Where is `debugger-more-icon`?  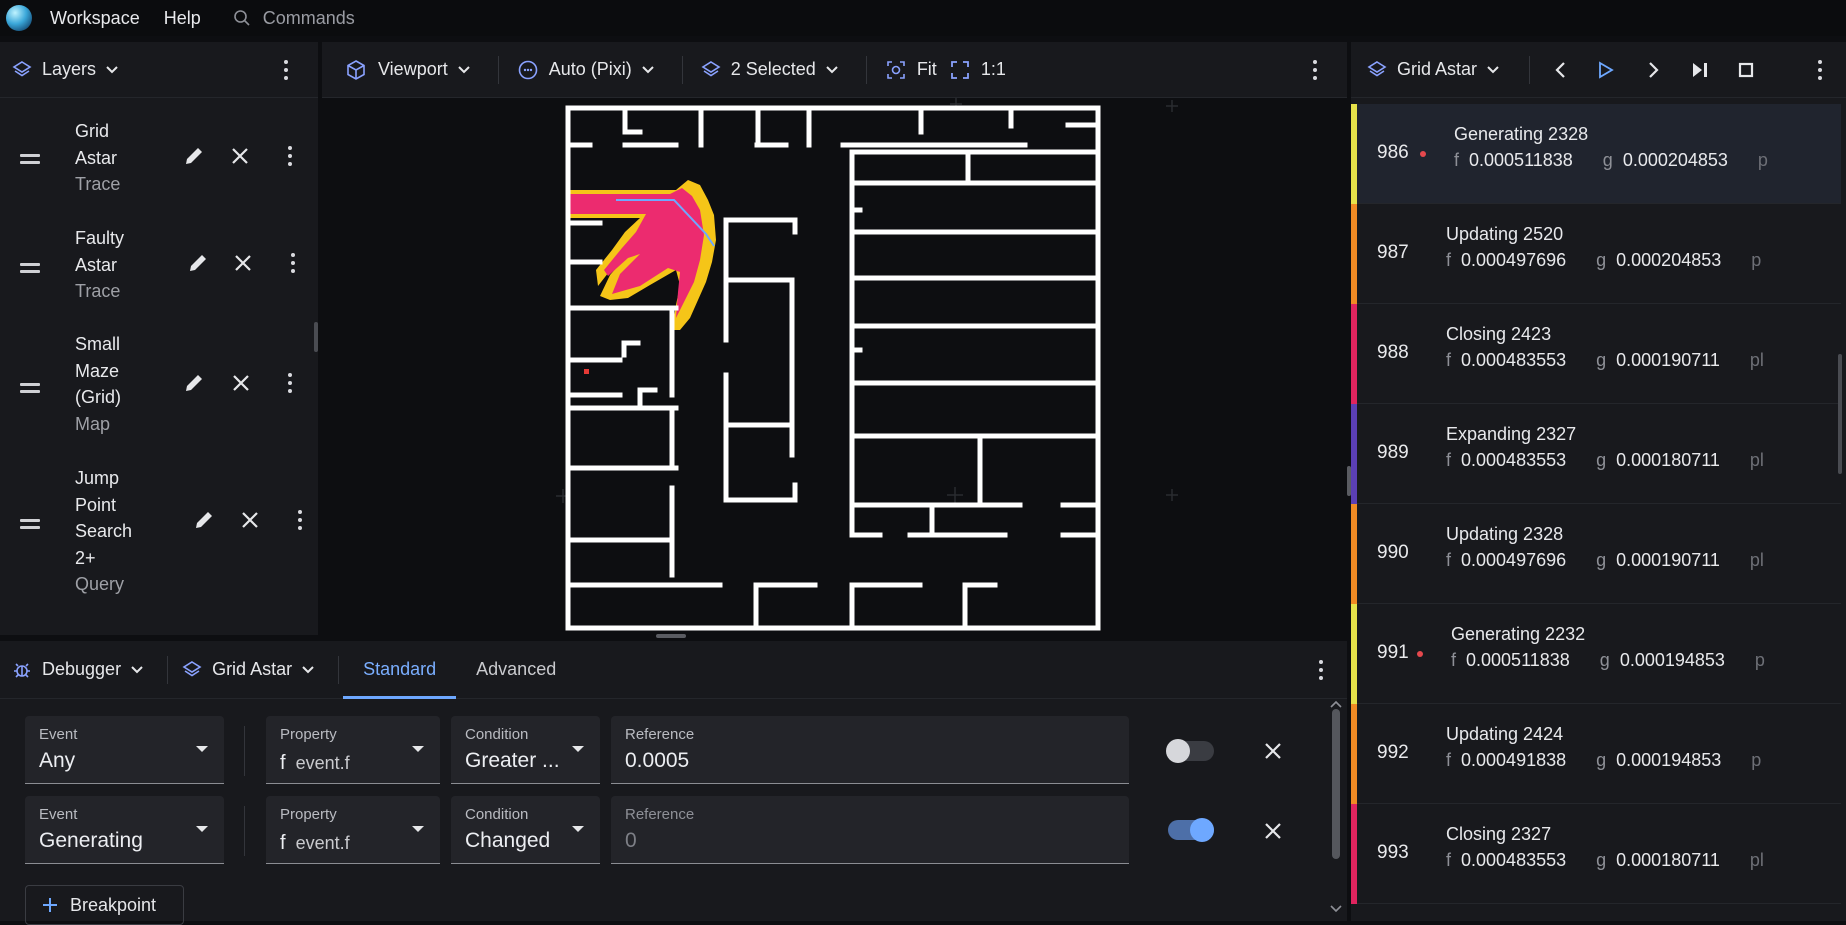 debugger-more-icon is located at coordinates (1321, 670).